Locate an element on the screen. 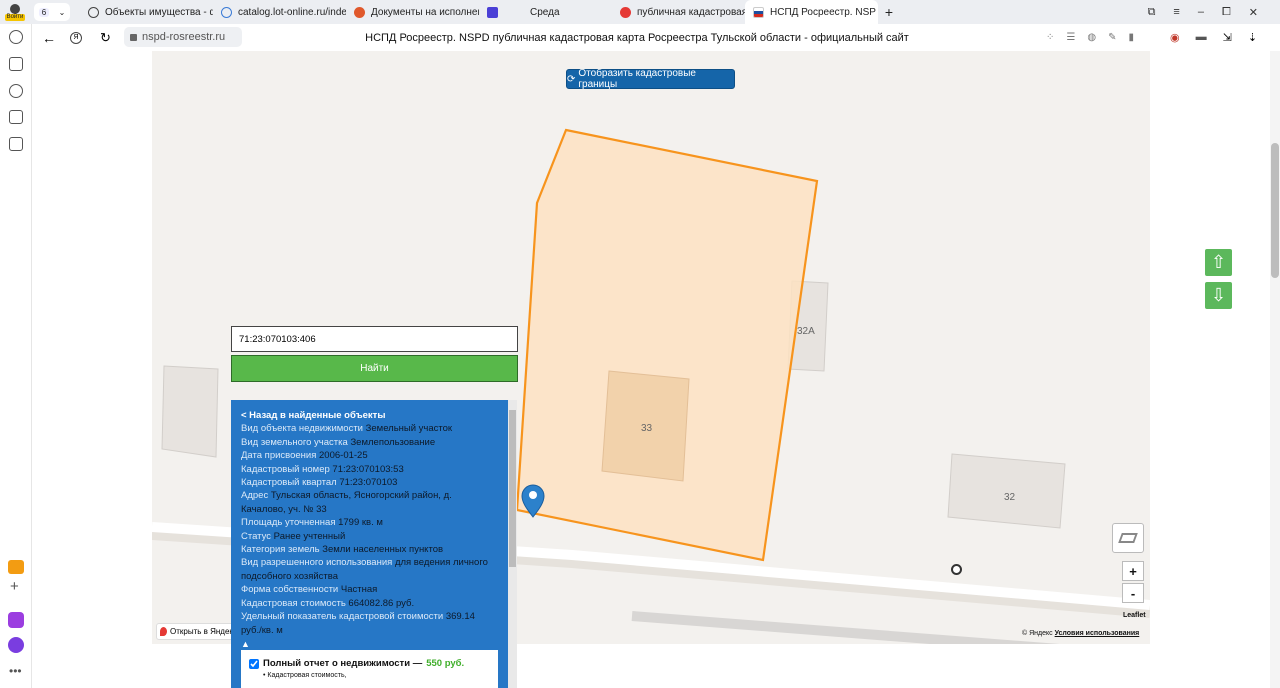 Image resolution: width=1280 pixels, height=688 pixels. info-scroll-thumb is located at coordinates (512, 488).